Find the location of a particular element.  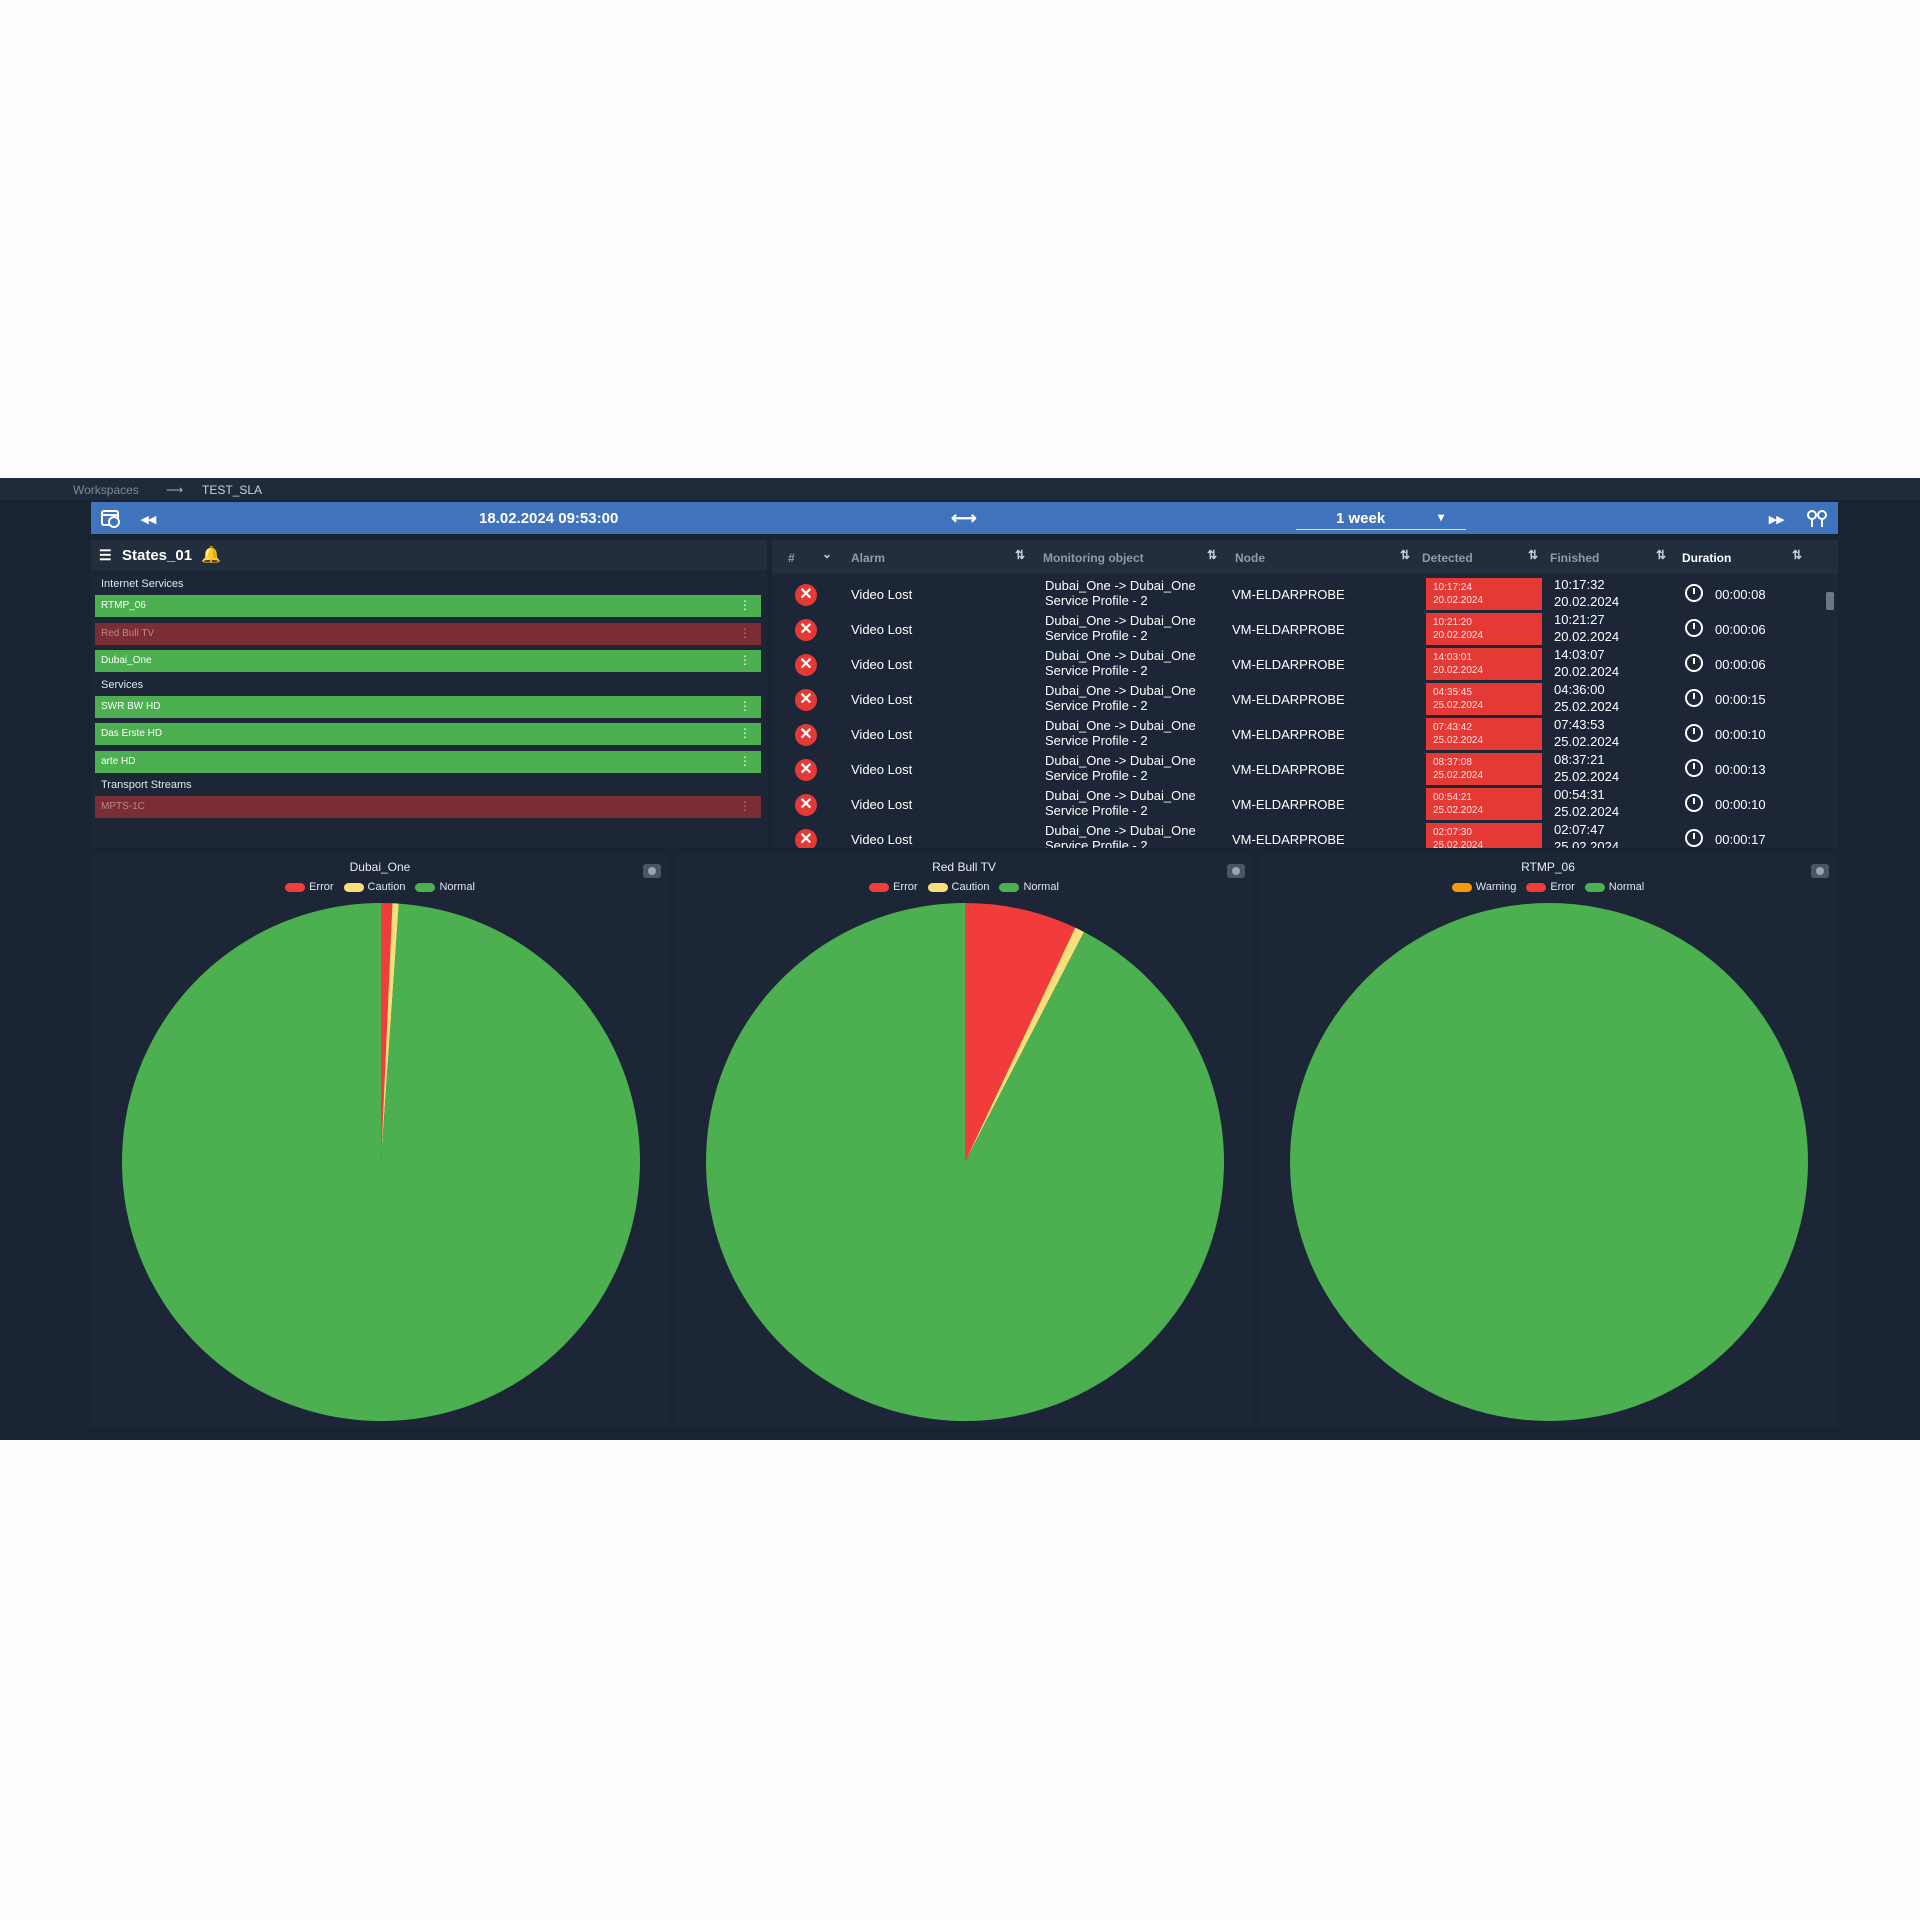

state-bar: arte HD ⋮ is located at coordinates (428, 761).